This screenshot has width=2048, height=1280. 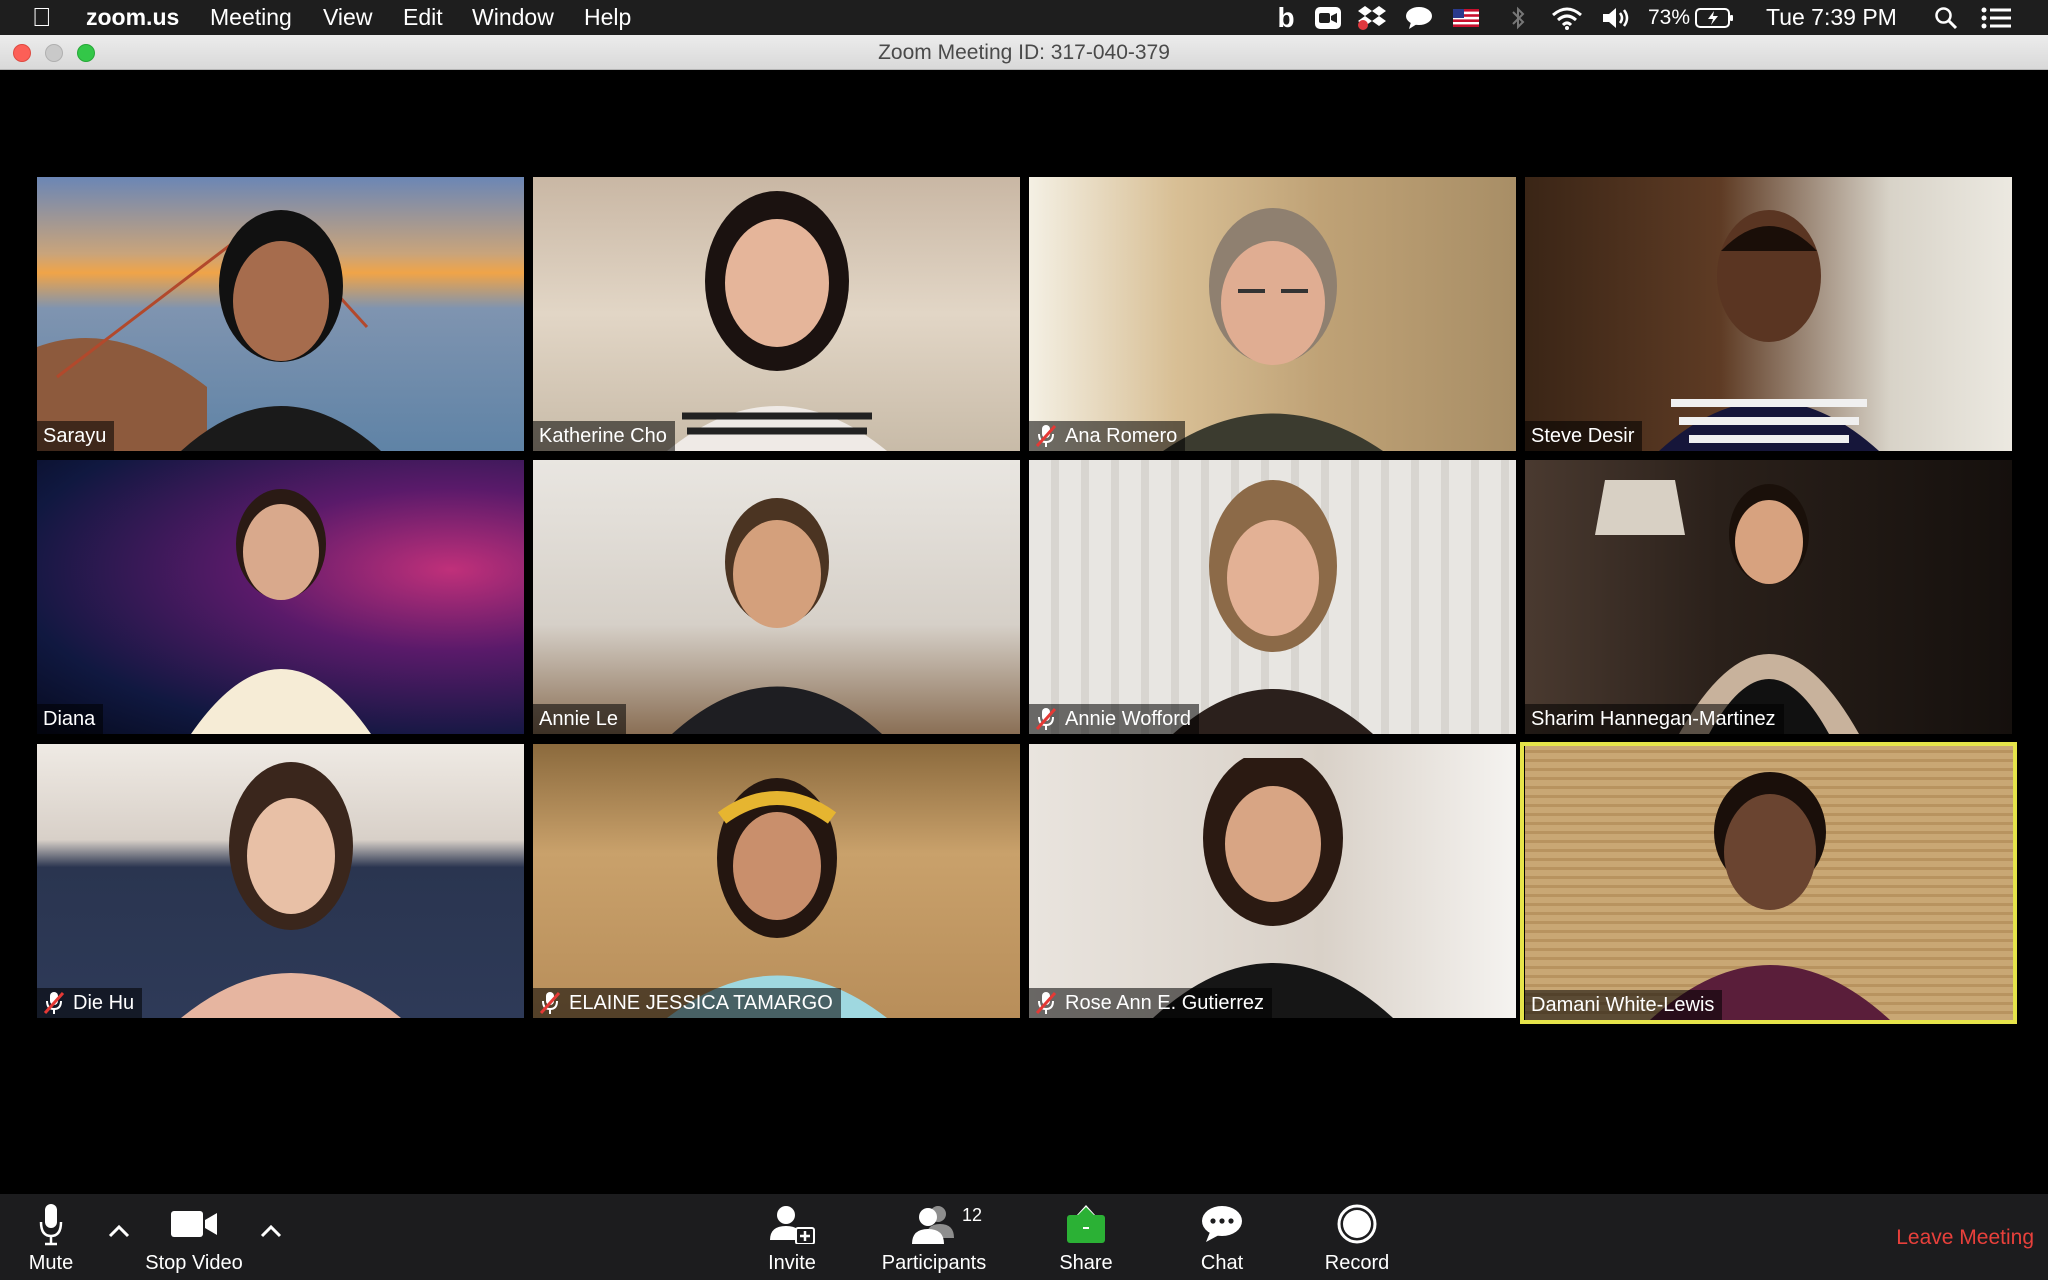 I want to click on video-tile-annie-wofford: Annie Wofford, so click(x=1272, y=597).